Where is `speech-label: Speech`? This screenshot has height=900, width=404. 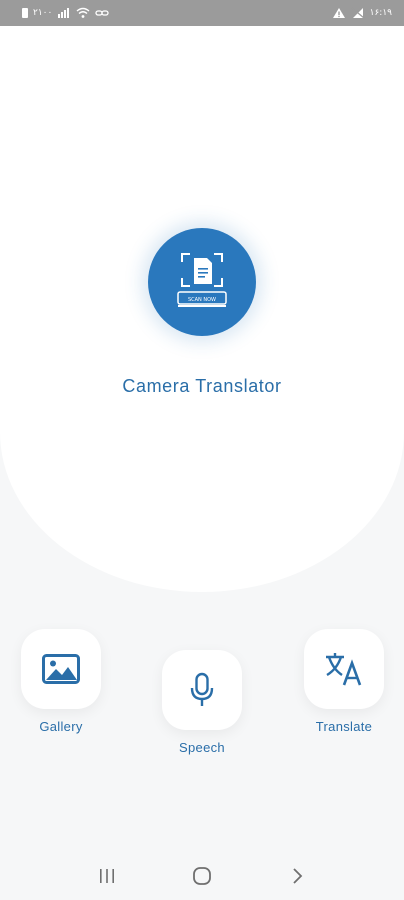 speech-label: Speech is located at coordinates (202, 747).